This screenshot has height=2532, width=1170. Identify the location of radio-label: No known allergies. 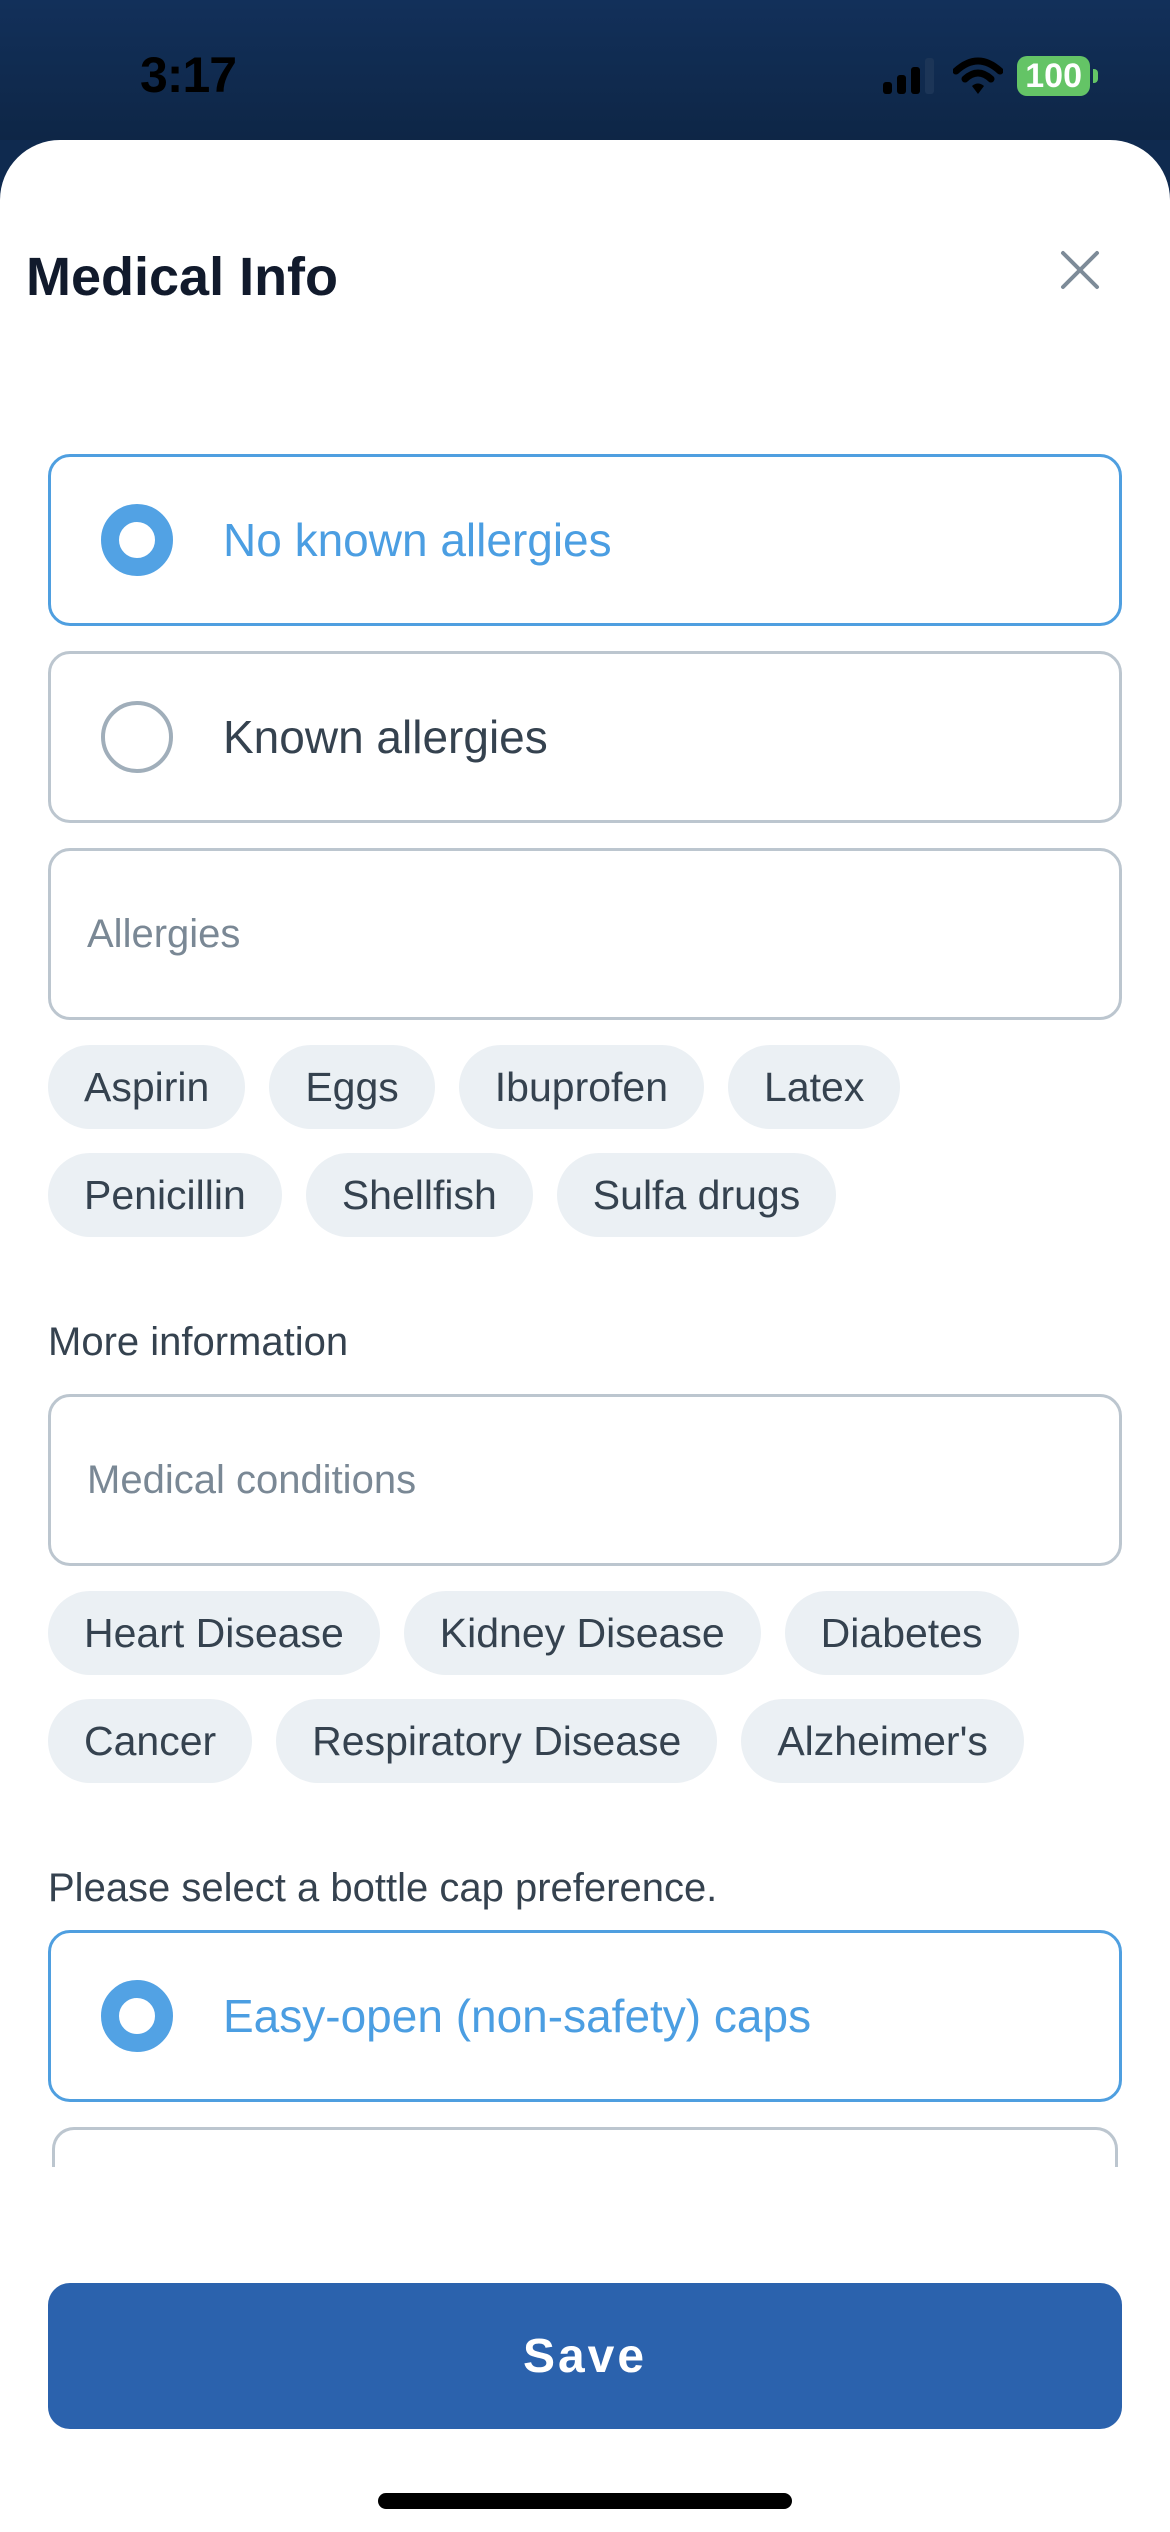
(417, 540).